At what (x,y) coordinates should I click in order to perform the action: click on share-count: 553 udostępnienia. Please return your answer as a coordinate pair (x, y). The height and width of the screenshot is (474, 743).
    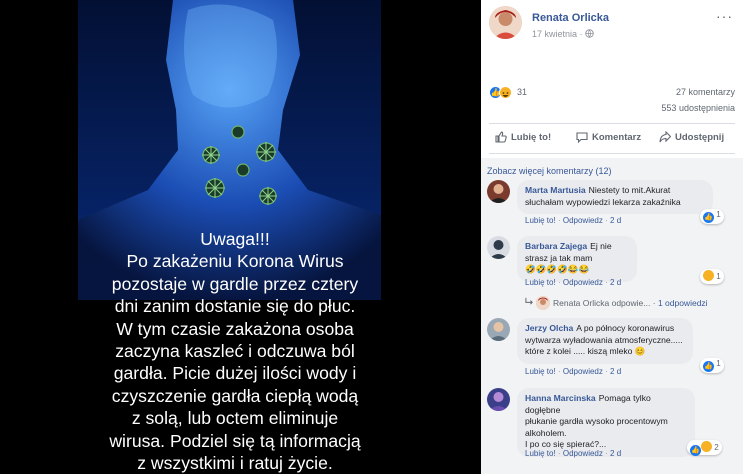
    Looking at the image, I should click on (698, 108).